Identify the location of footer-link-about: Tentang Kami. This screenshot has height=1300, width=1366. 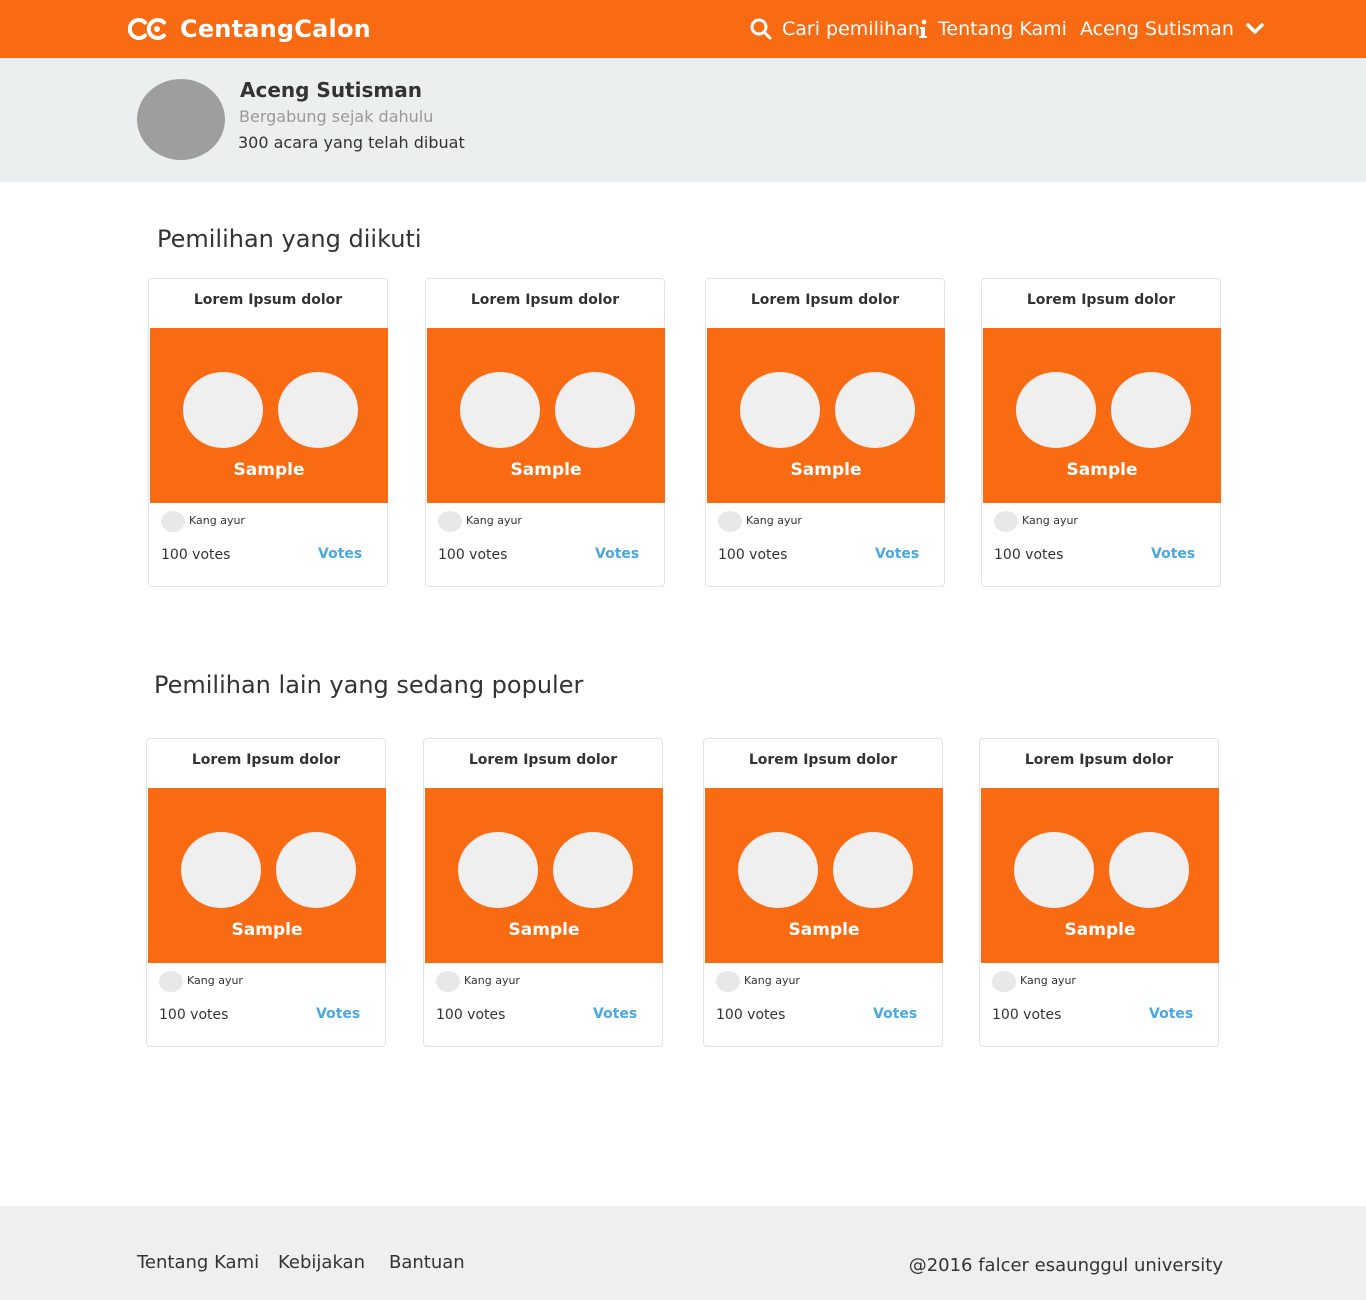
(198, 1262).